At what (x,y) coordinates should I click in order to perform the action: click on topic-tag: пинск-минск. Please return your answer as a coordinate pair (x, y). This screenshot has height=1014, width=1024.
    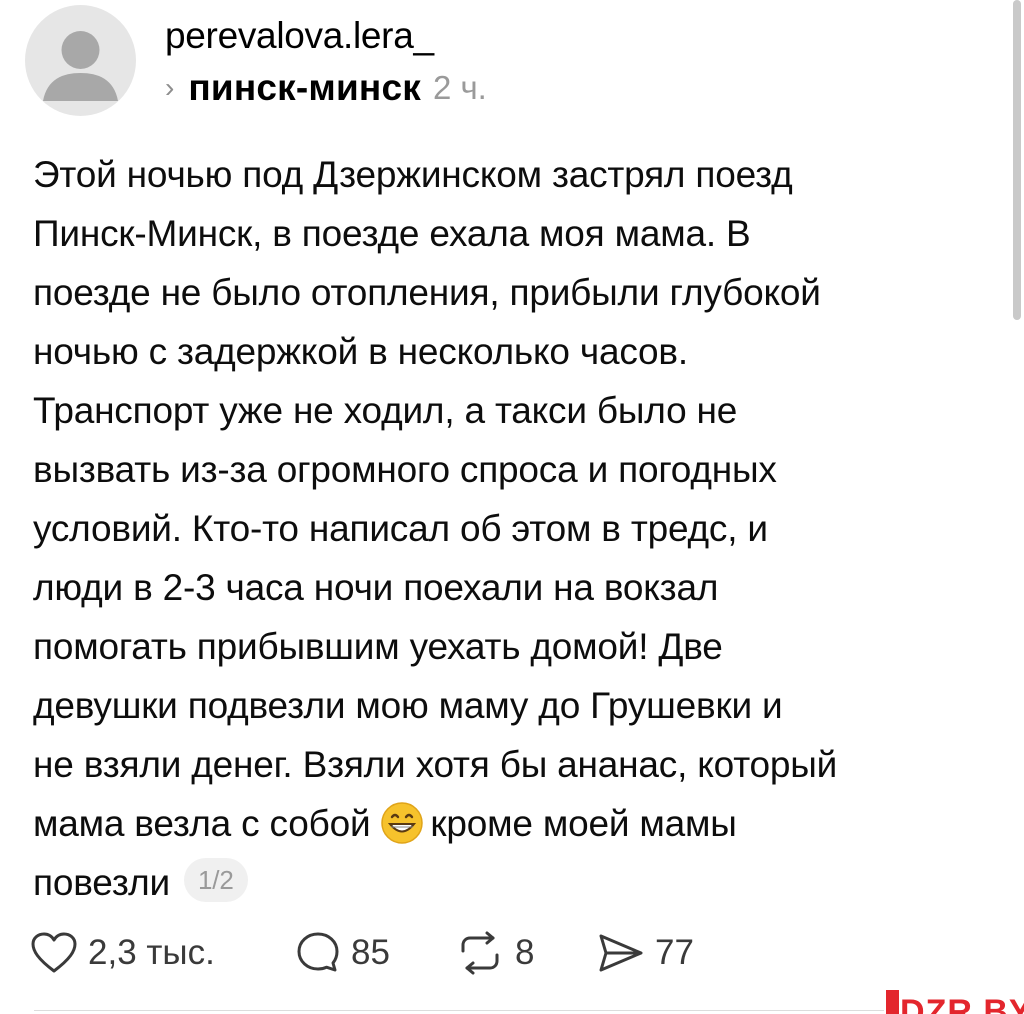
    Looking at the image, I should click on (304, 88).